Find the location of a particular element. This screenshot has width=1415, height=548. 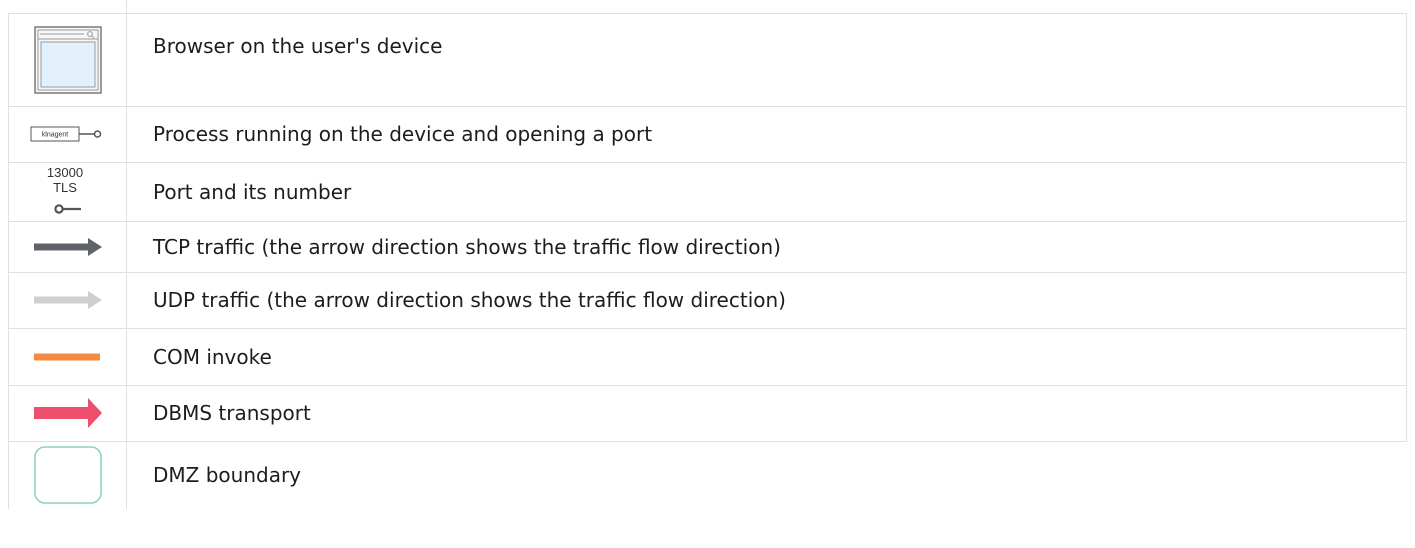

port-number-text: 13000 is located at coordinates (64, 172).